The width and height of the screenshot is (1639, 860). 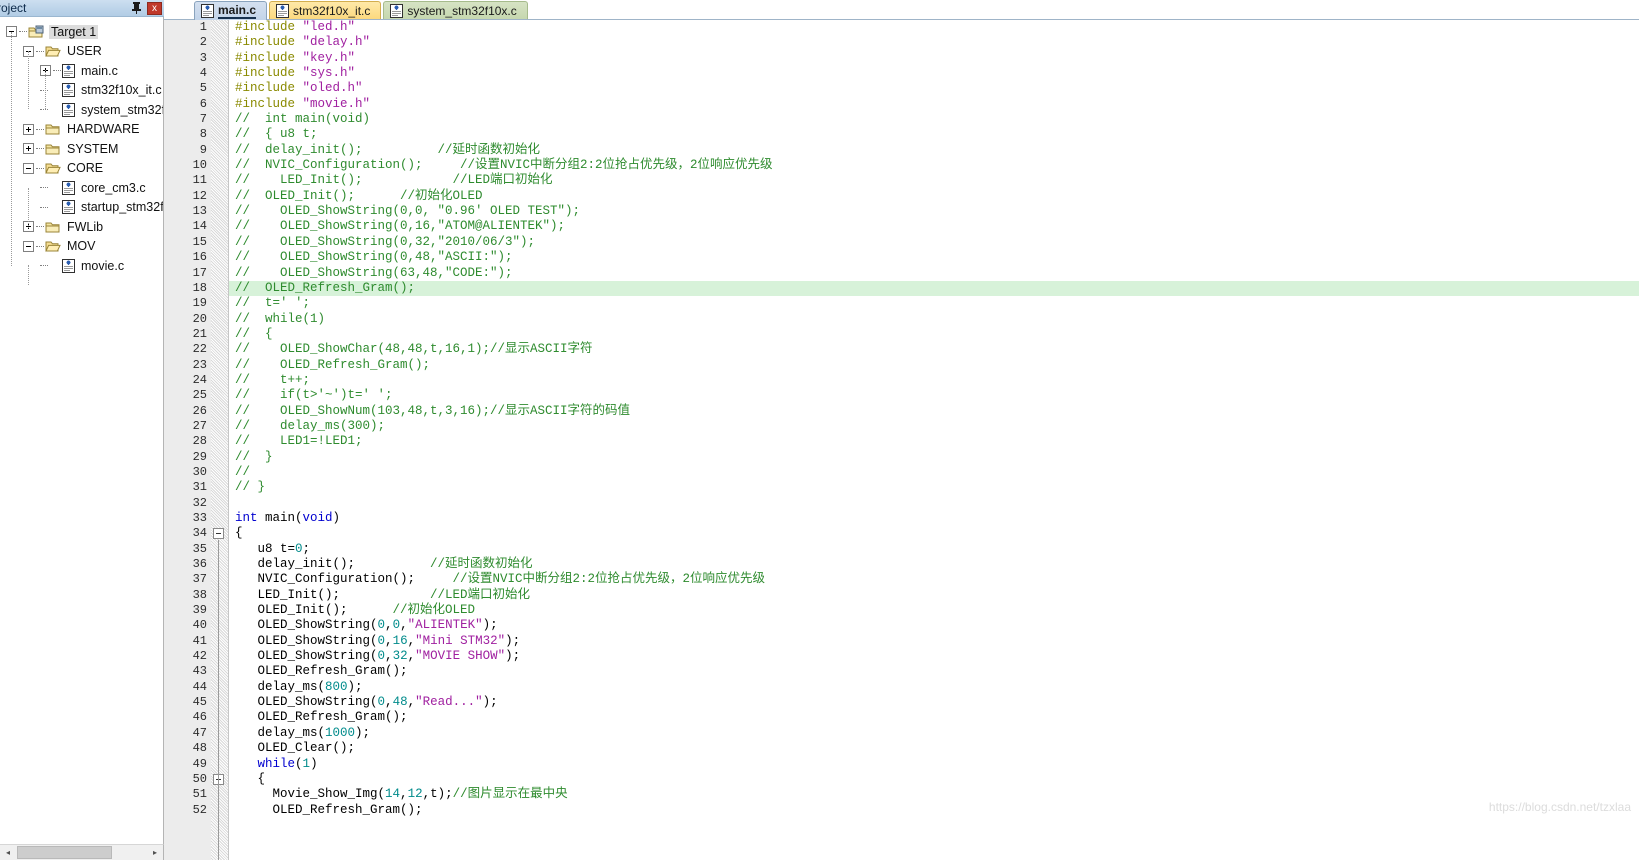 I want to click on code-line: OLED_ShowString(0,48,"Read...");, so click(x=934, y=702).